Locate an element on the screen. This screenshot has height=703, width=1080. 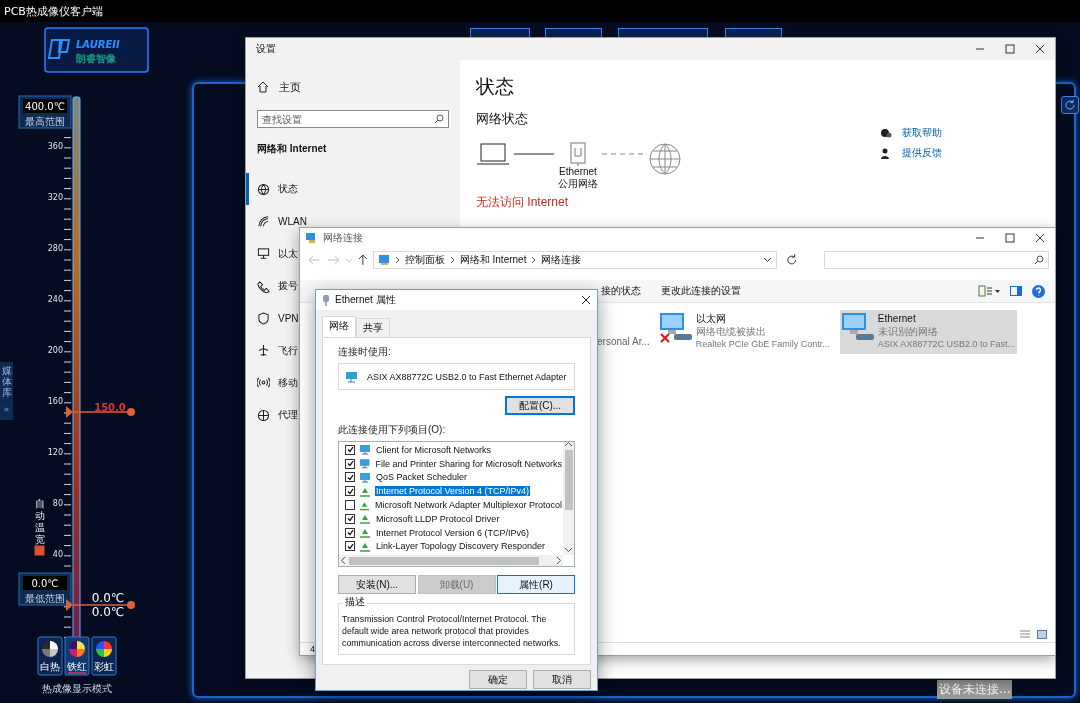
tick-label: 80 is located at coordinates (57, 503).